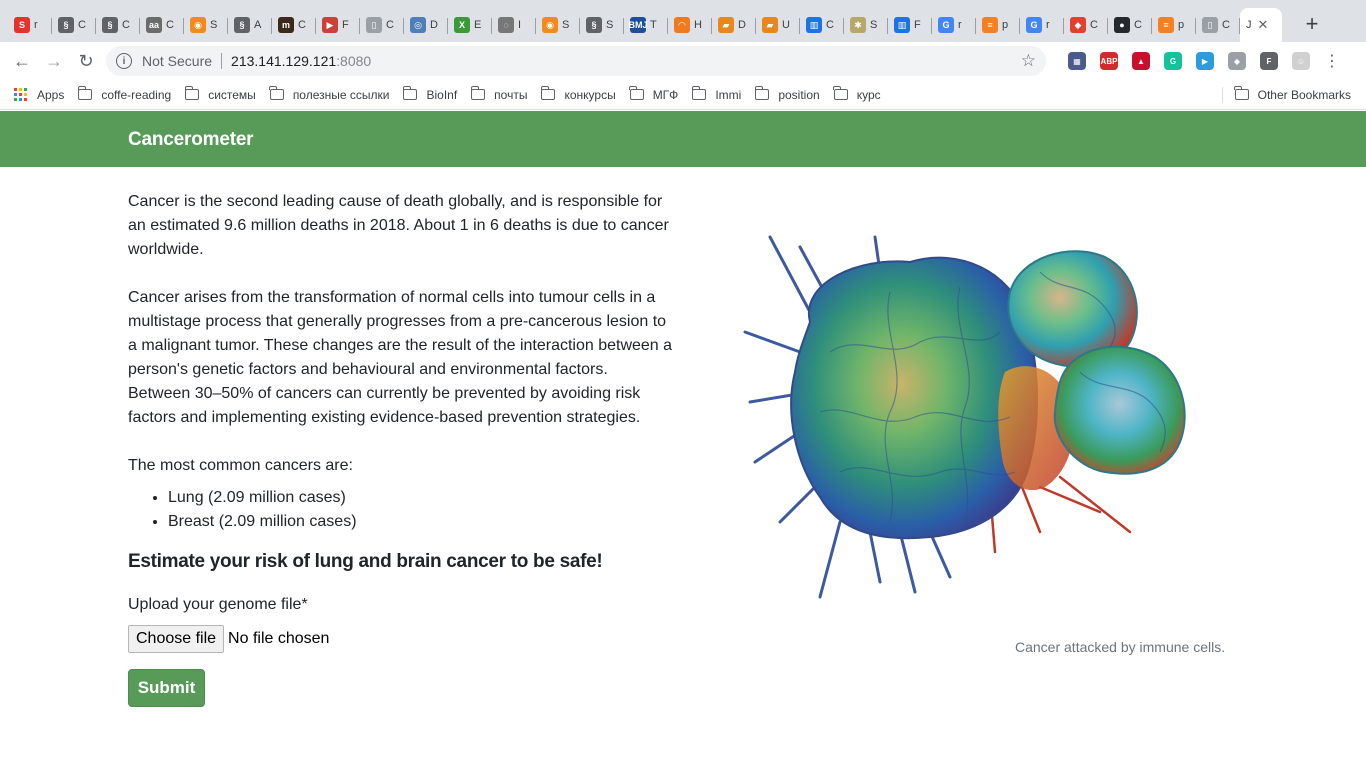 The width and height of the screenshot is (1366, 768). What do you see at coordinates (250, 25) in the screenshot?
I see `browser-tab: § A` at bounding box center [250, 25].